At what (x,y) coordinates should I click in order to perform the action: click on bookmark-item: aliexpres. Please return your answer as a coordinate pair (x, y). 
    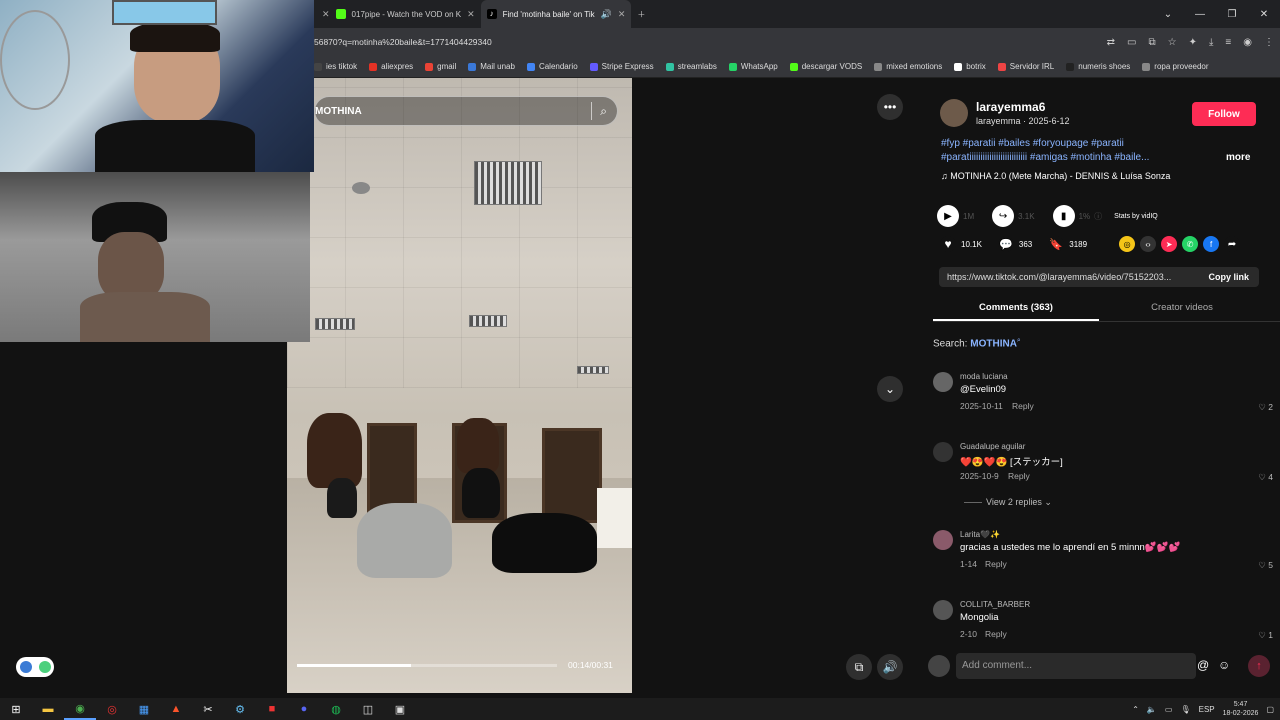
    Looking at the image, I should click on (391, 66).